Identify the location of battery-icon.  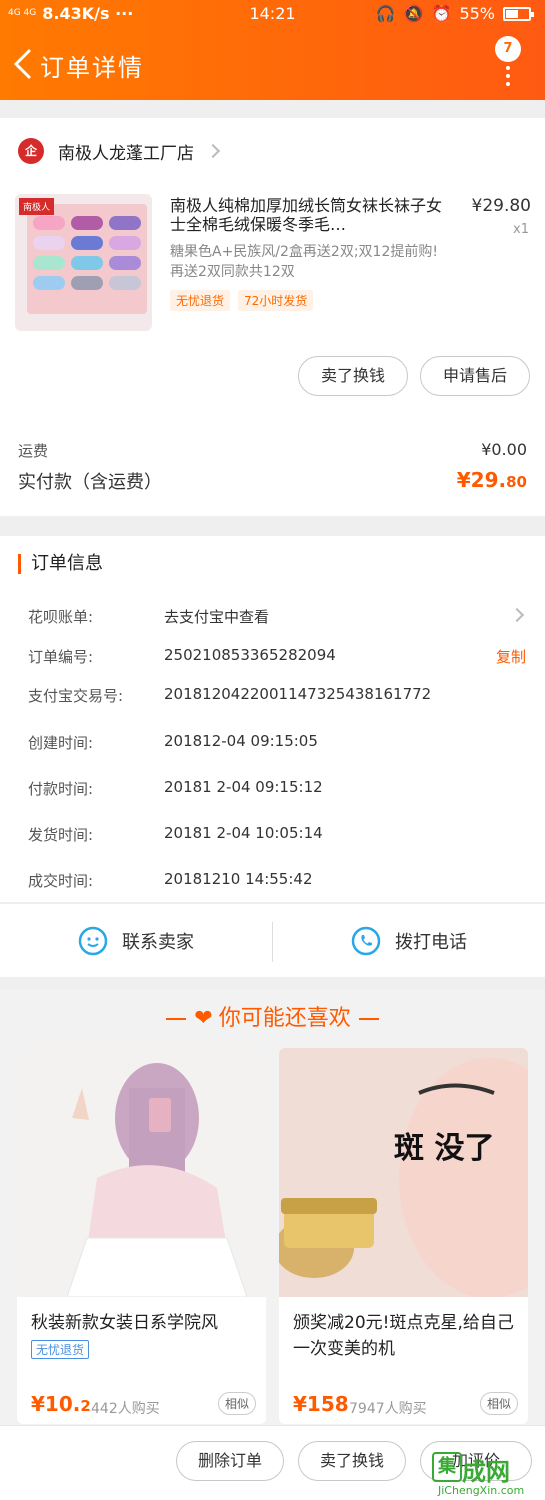
(518, 13).